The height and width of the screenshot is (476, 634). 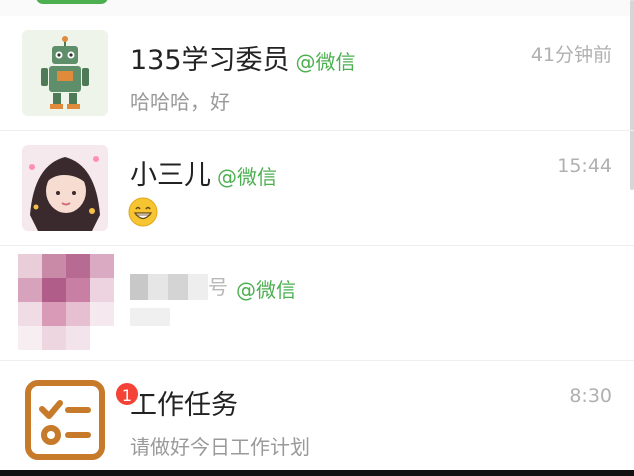 I want to click on message-preview: 哈哈哈，好, so click(x=180, y=102).